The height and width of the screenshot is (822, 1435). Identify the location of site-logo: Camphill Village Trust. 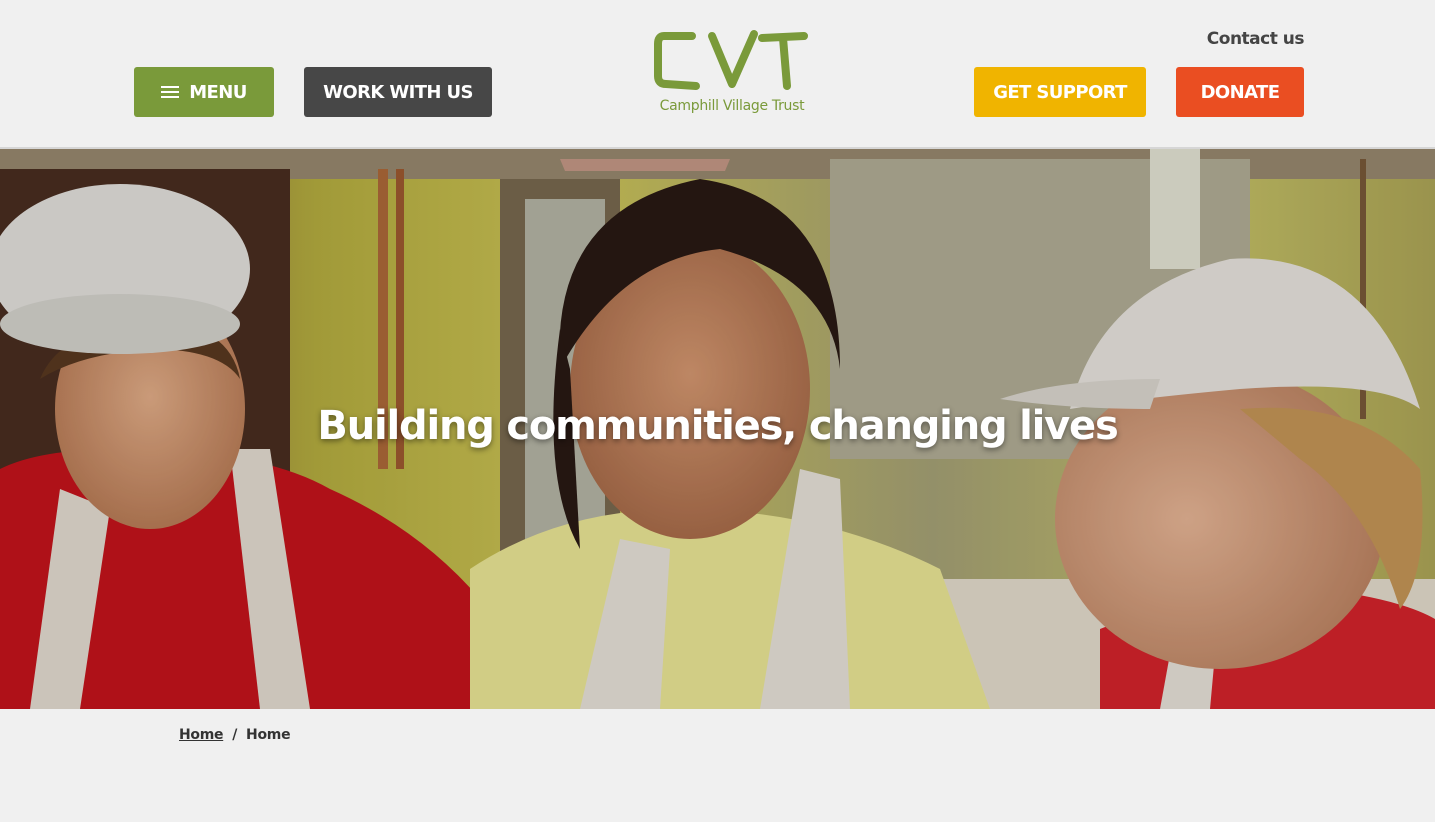
(732, 74).